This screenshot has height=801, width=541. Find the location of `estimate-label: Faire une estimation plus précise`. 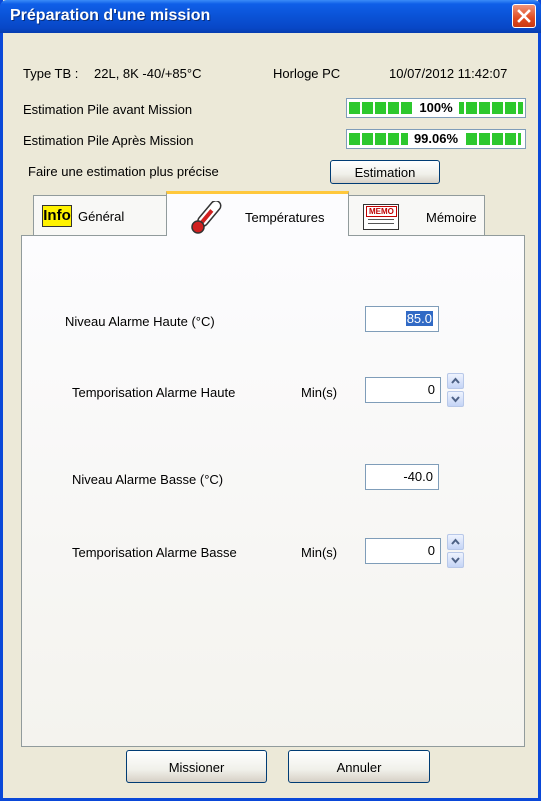

estimate-label: Faire une estimation plus précise is located at coordinates (123, 171).